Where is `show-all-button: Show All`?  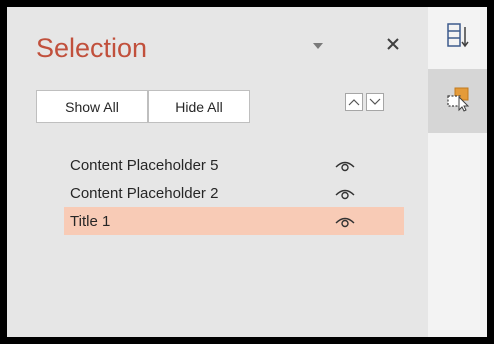
show-all-button: Show All is located at coordinates (92, 106).